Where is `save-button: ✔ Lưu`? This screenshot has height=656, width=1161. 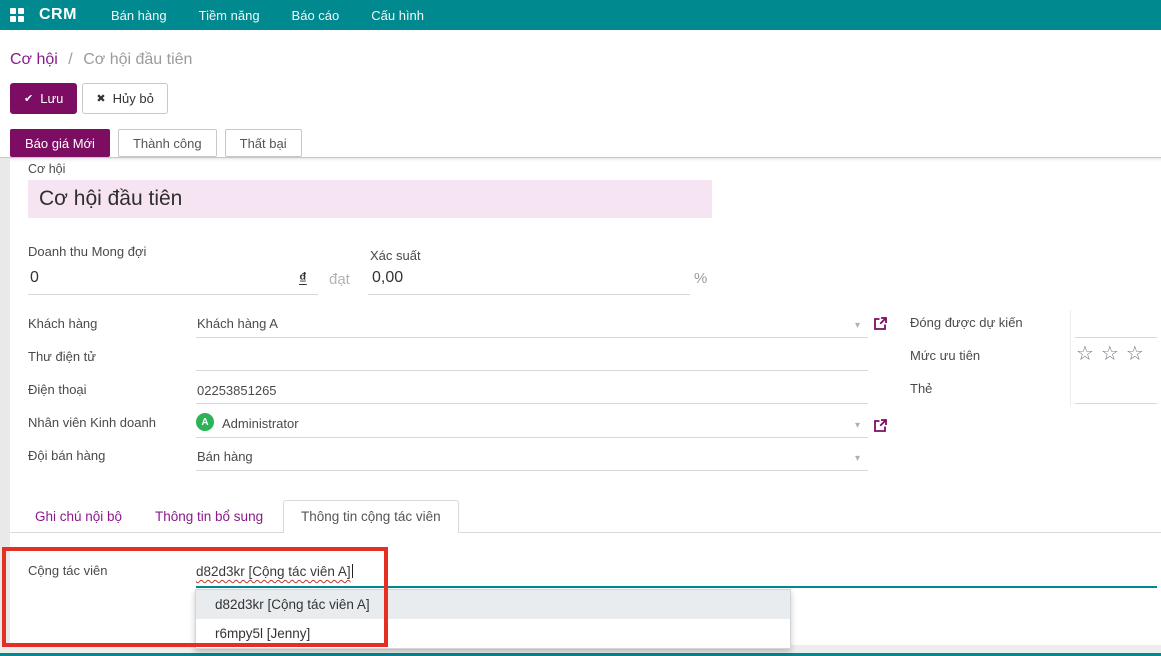
save-button: ✔ Lưu is located at coordinates (44, 98).